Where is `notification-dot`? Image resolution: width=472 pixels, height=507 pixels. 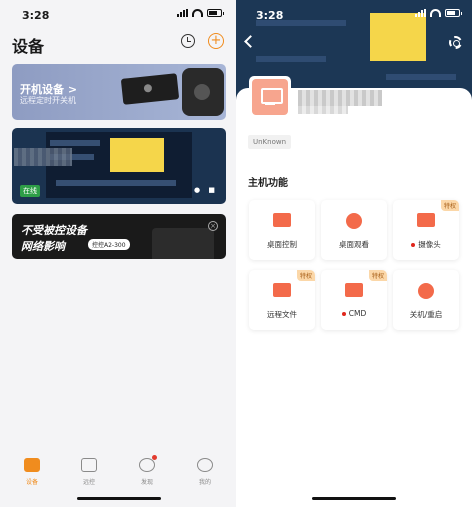 notification-dot is located at coordinates (154, 457).